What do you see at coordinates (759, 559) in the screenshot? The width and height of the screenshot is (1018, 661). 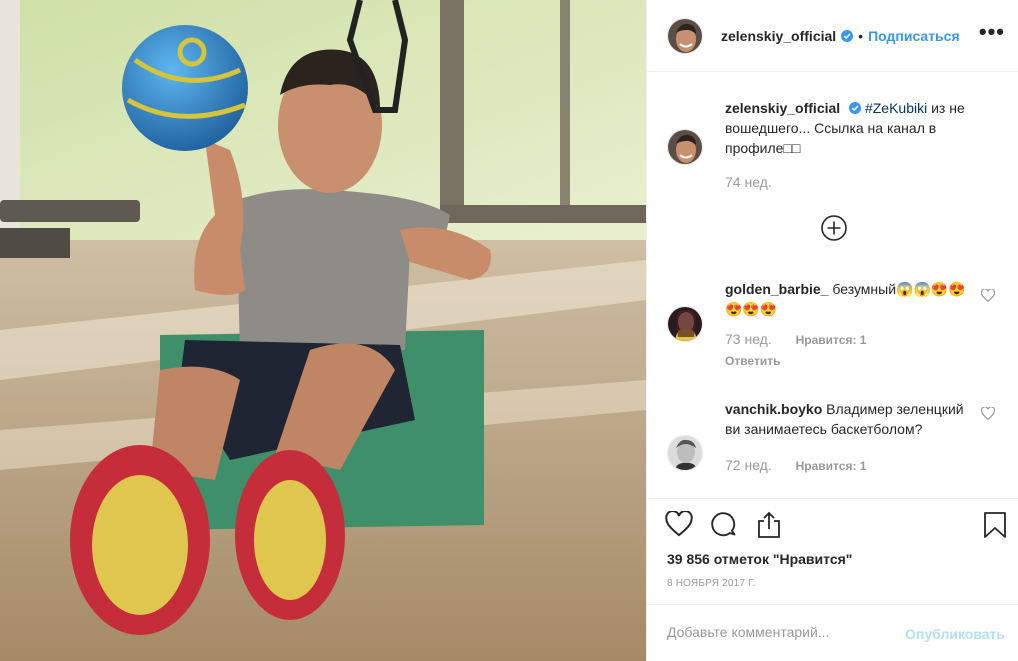 I see `likes-count: 39 856 отметок "Нравится"` at bounding box center [759, 559].